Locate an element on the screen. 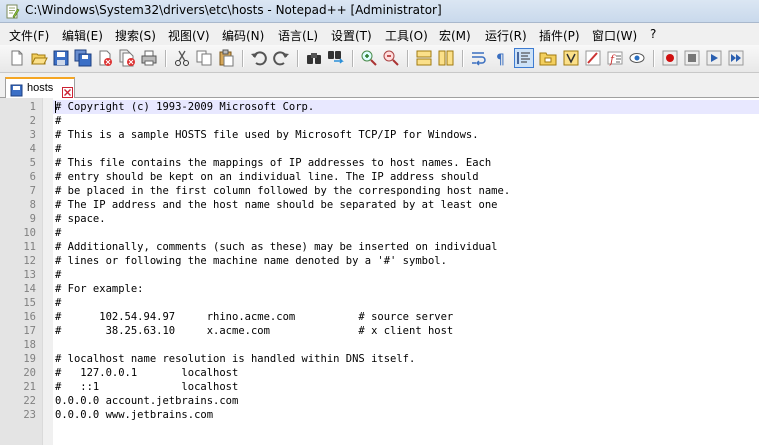 The width and height of the screenshot is (759, 445). redo-icon is located at coordinates (281, 58).